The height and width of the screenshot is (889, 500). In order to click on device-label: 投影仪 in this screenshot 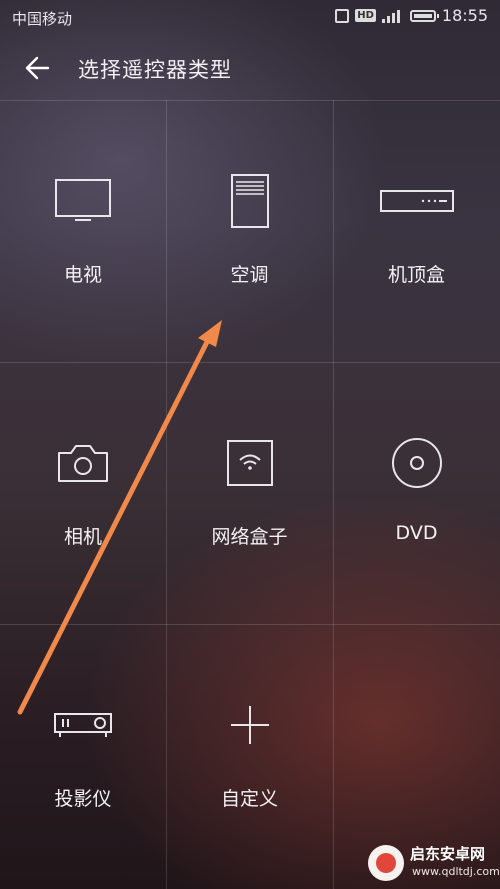, I will do `click(83, 799)`.